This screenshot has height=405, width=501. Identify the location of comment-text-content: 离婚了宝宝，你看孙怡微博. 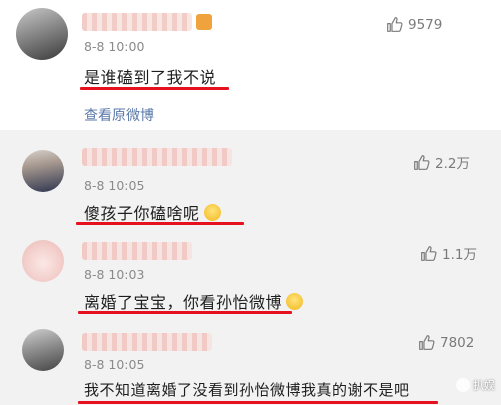
(183, 302).